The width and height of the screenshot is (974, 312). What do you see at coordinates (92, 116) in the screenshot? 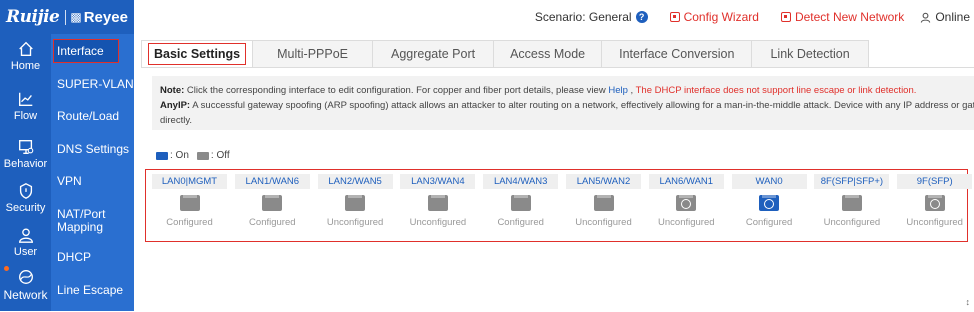
I see `submenu-route-load: Route/Load` at bounding box center [92, 116].